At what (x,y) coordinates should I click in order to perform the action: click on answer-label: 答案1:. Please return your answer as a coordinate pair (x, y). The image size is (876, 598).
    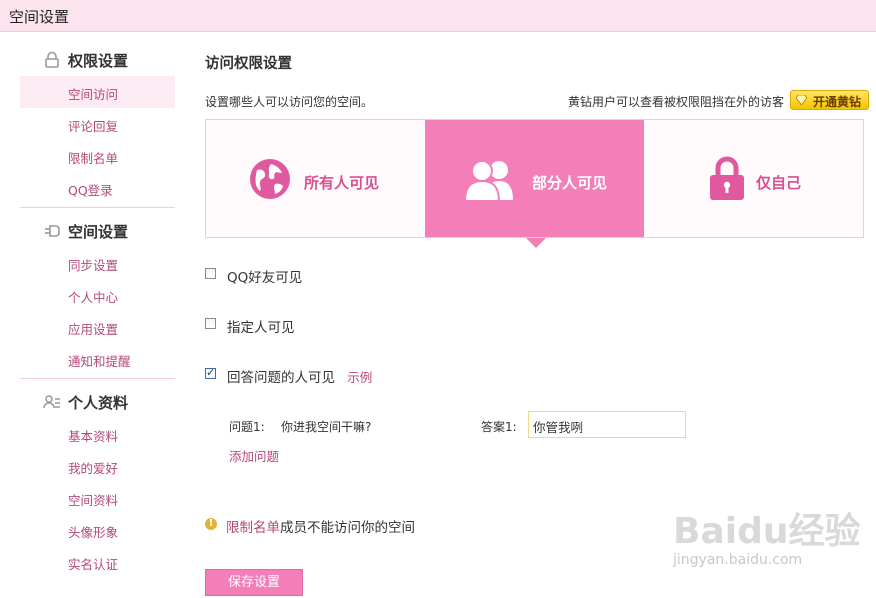
    Looking at the image, I should click on (499, 427).